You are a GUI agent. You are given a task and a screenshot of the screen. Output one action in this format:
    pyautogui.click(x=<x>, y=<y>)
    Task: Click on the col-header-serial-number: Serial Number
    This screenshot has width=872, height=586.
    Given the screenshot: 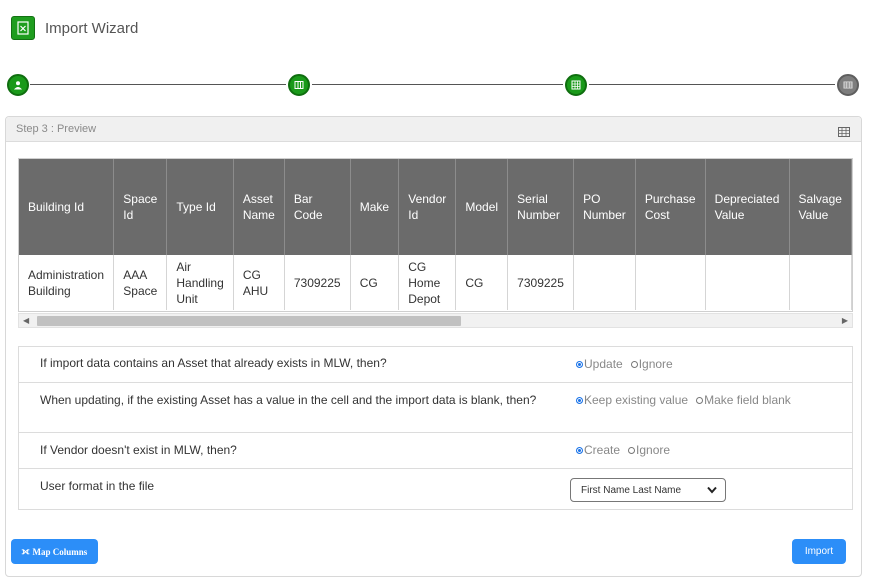 What is the action you would take?
    pyautogui.click(x=541, y=207)
    